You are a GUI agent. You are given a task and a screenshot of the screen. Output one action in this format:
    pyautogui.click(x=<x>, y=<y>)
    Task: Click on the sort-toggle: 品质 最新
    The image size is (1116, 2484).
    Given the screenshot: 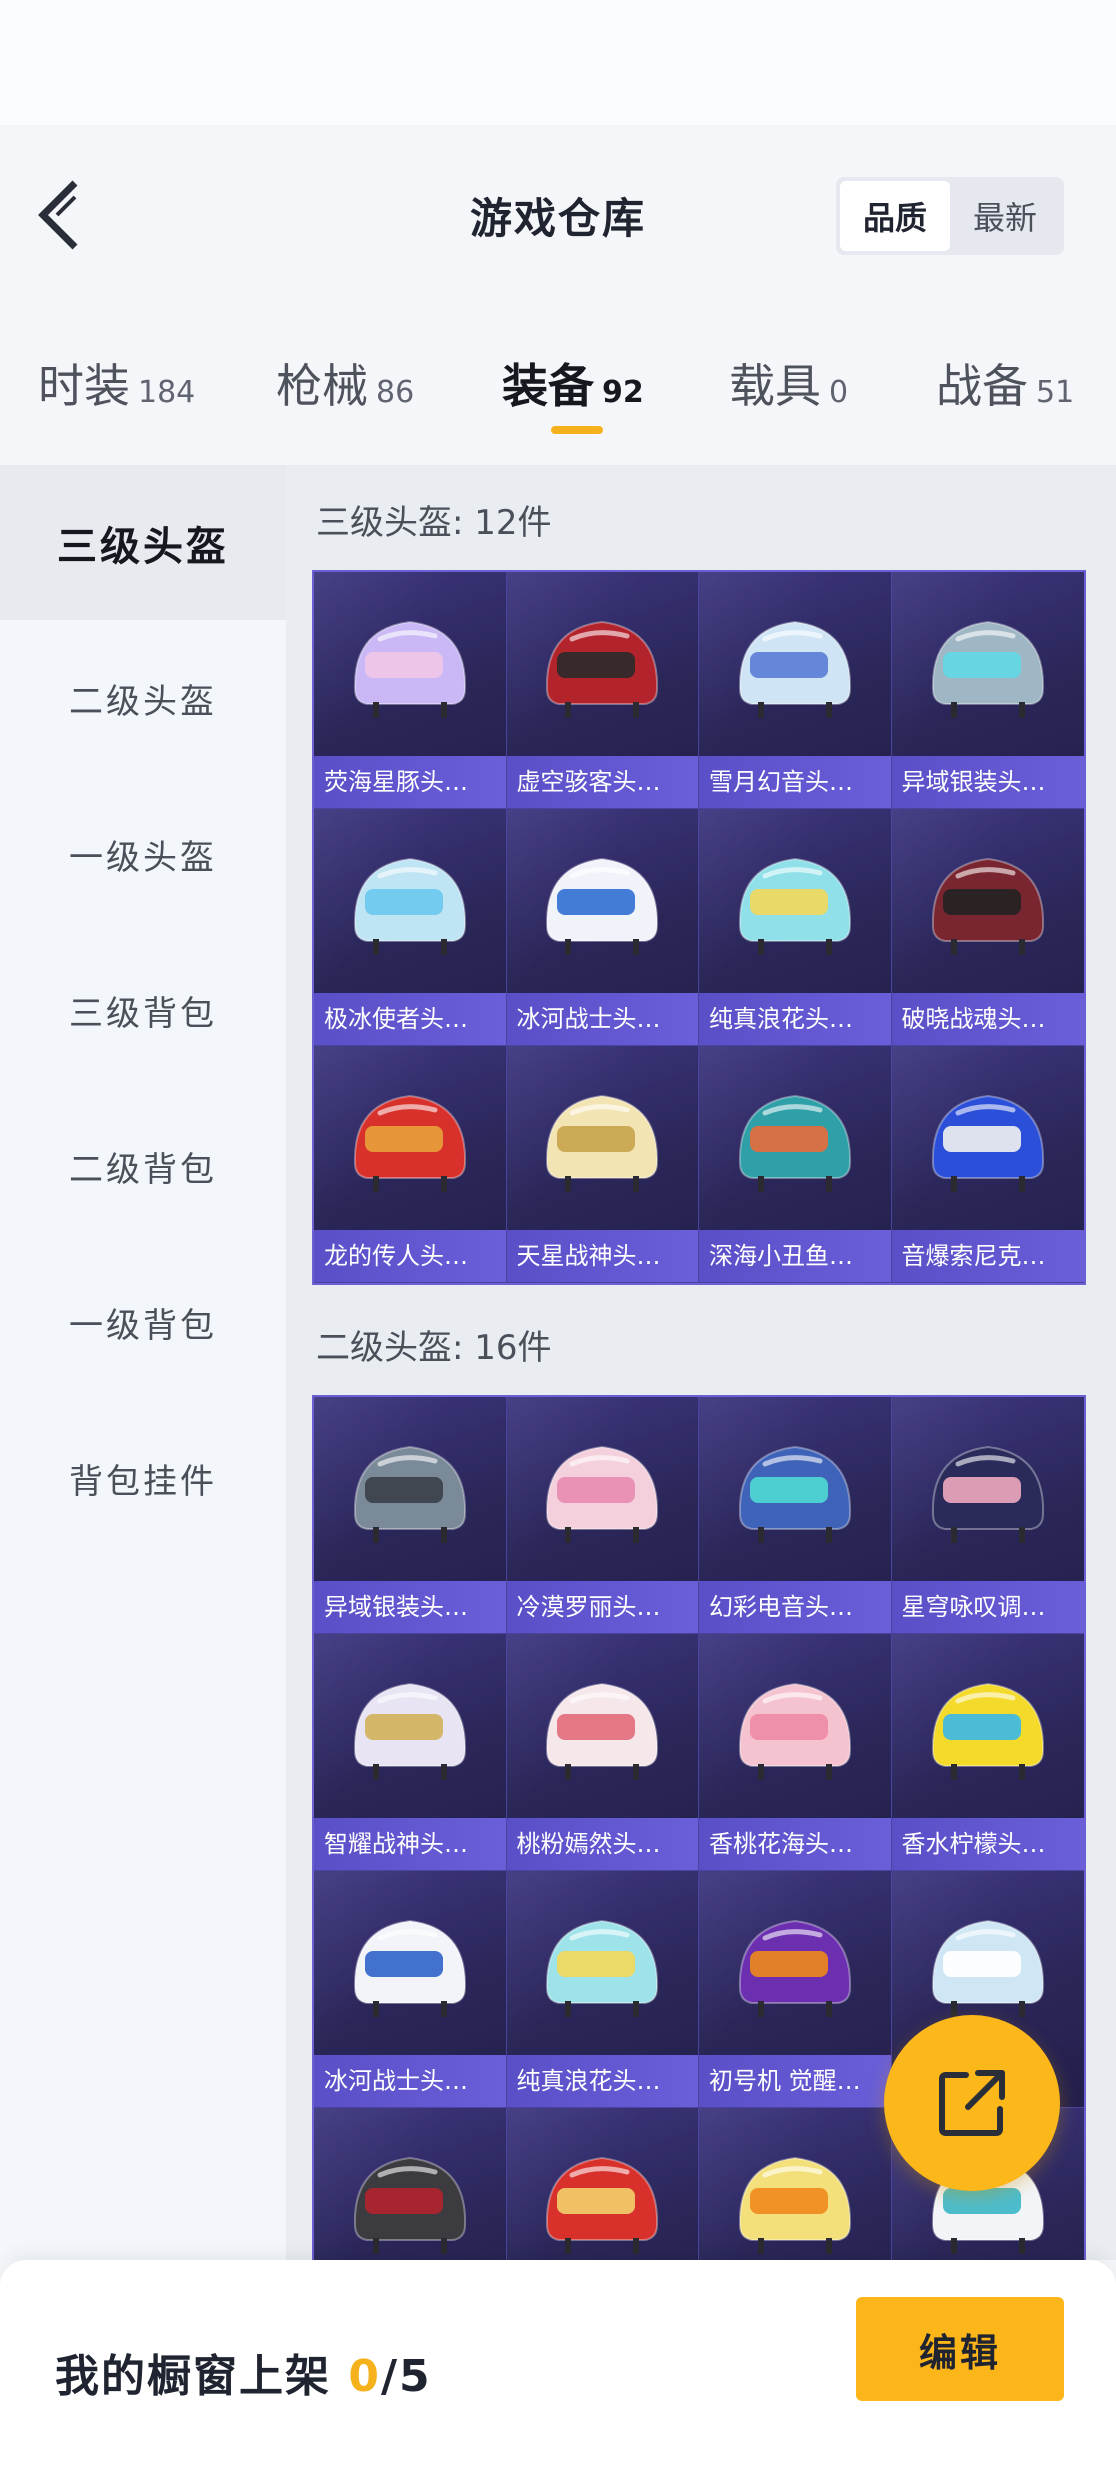 What is the action you would take?
    pyautogui.click(x=950, y=216)
    